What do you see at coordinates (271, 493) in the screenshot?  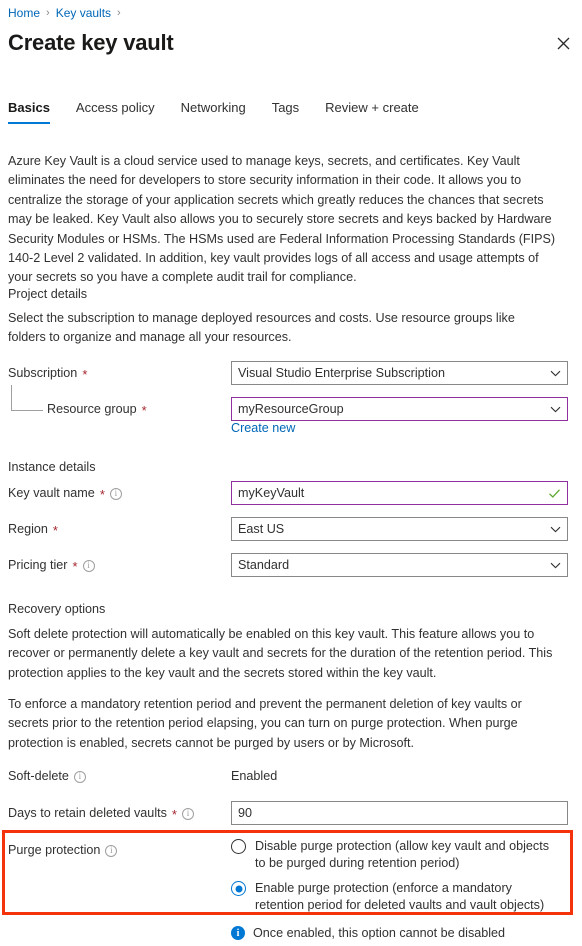 I see `key-vault-name-value: myKeyVault` at bounding box center [271, 493].